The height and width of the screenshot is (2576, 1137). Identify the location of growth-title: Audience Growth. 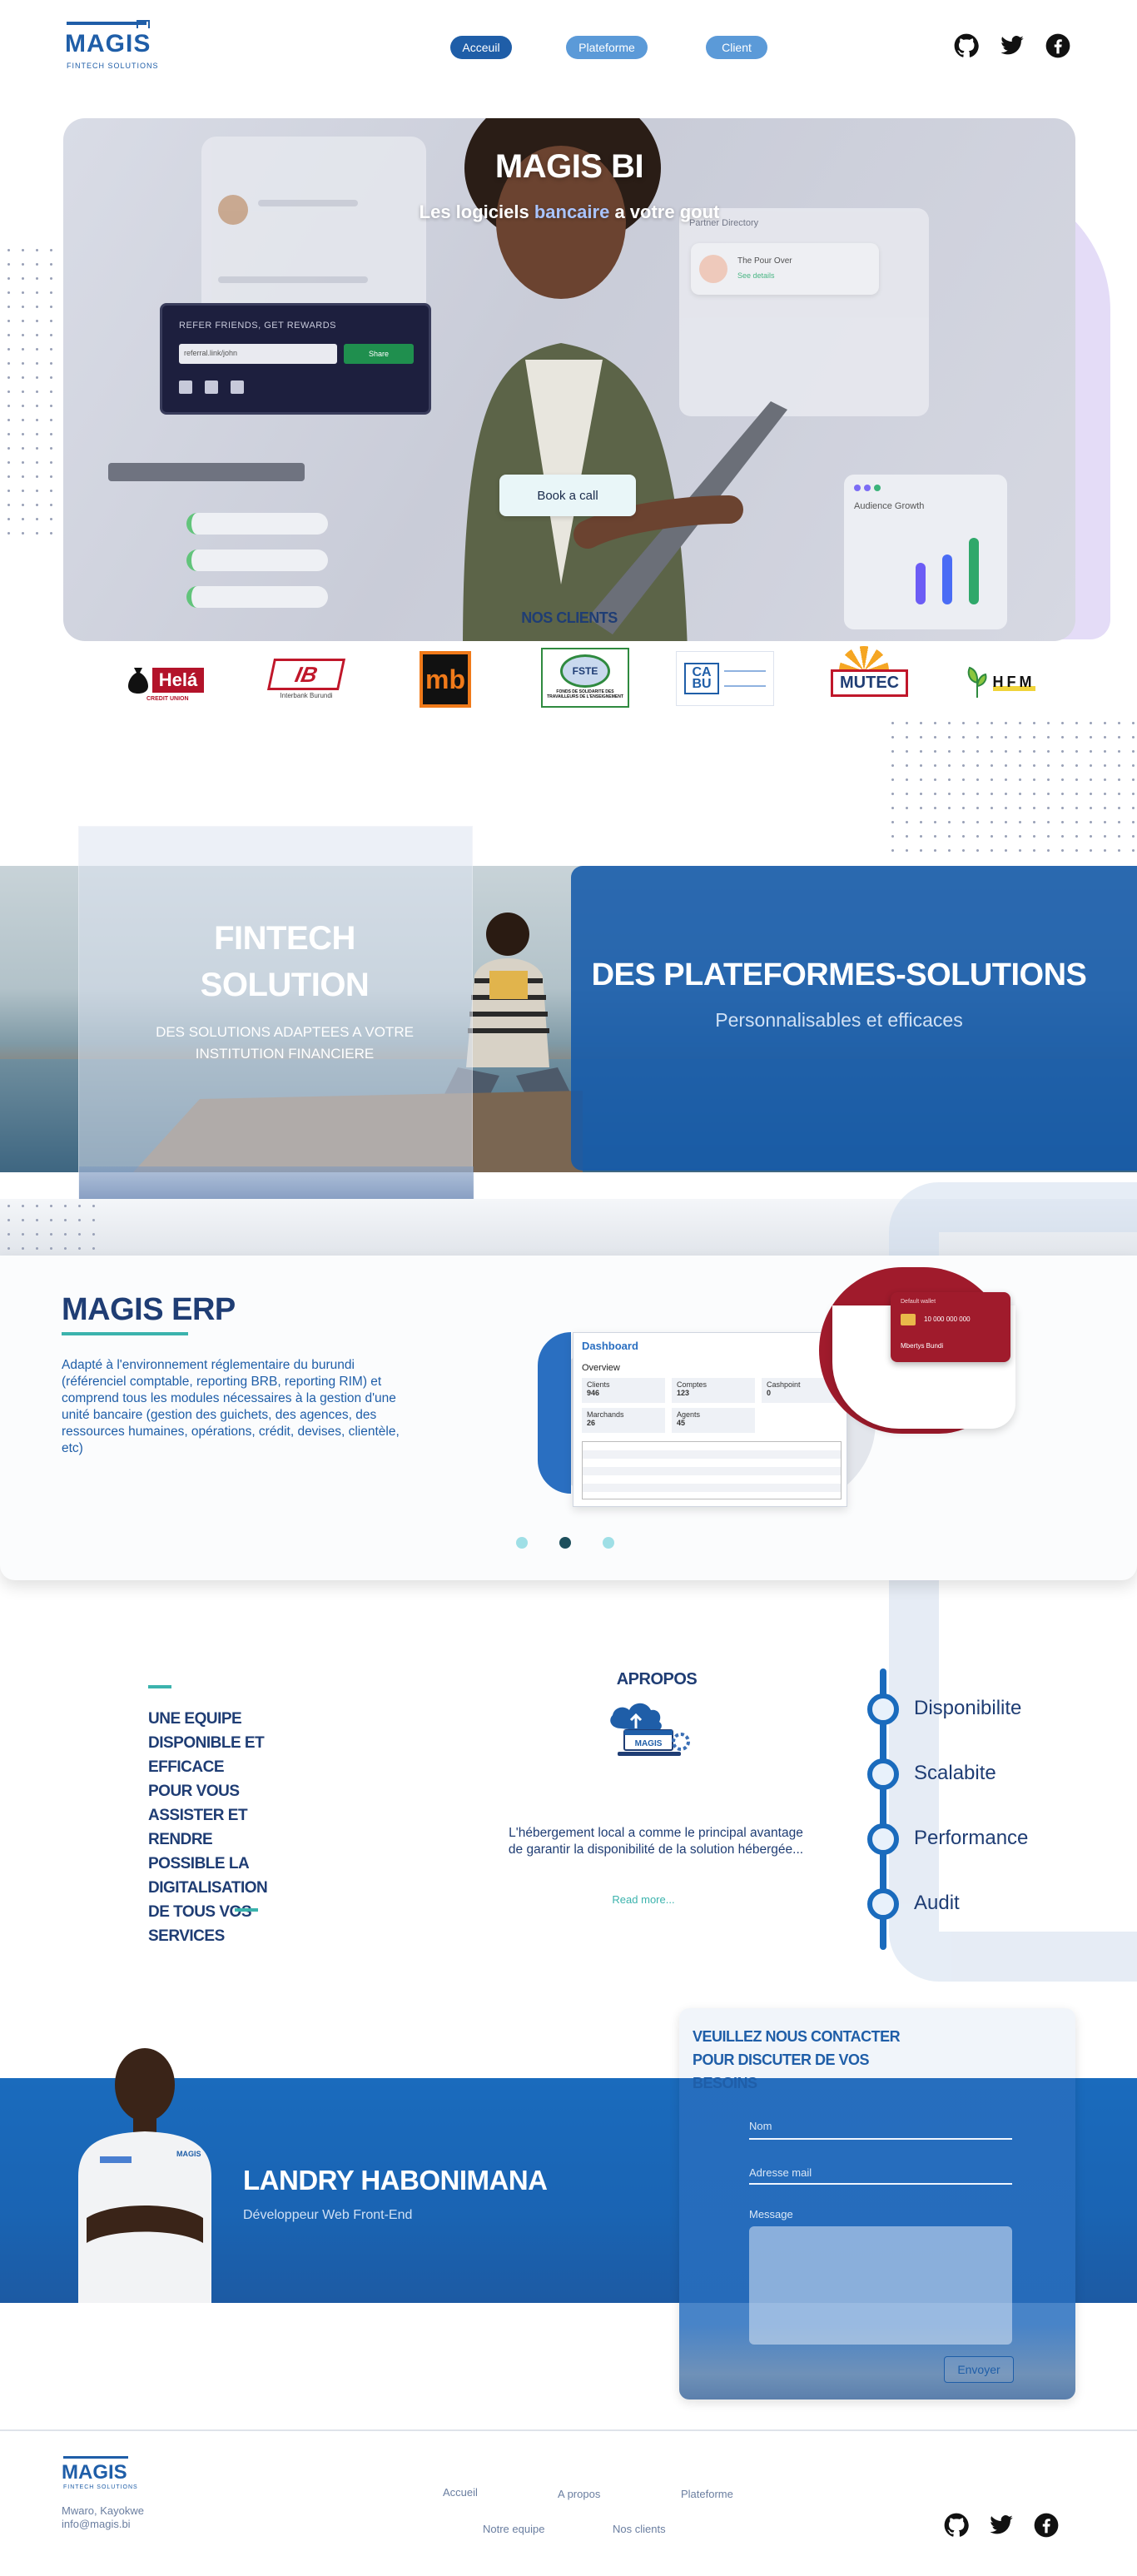
(890, 506).